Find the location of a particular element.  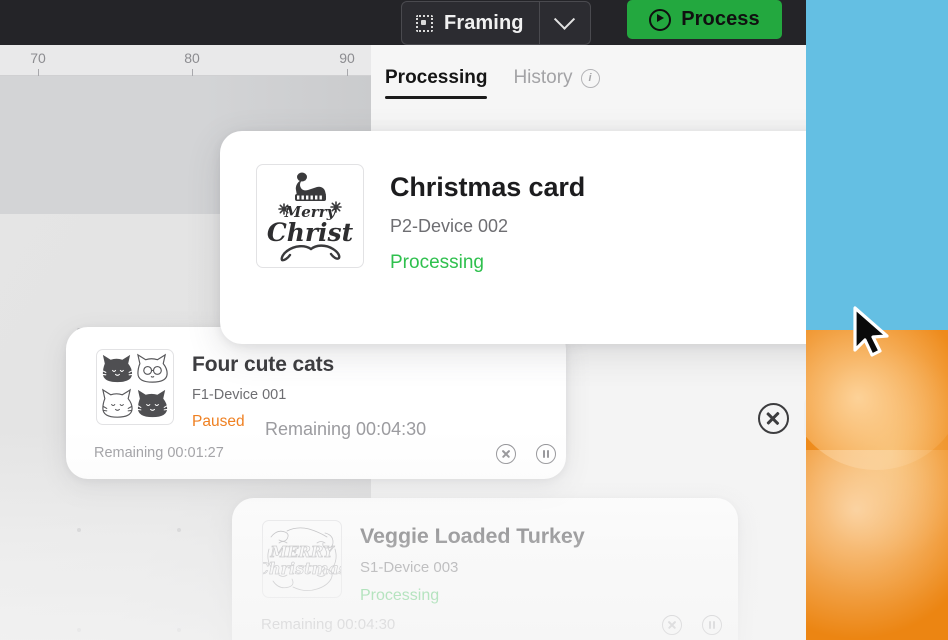

mouse-pointer-arrow is located at coordinates (871, 331).